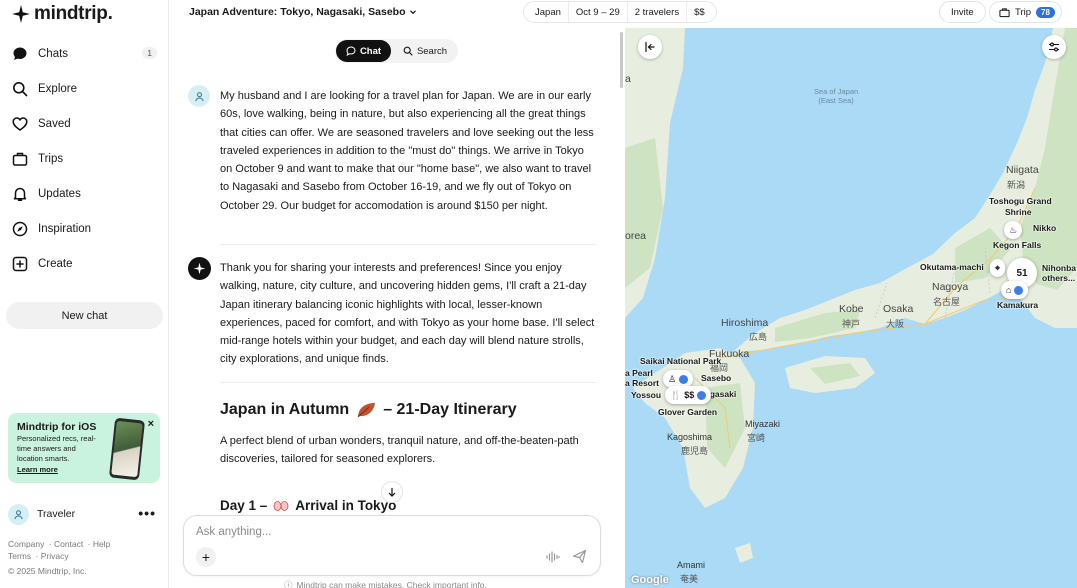  I want to click on sidebar-item-label: Updates, so click(59, 193).